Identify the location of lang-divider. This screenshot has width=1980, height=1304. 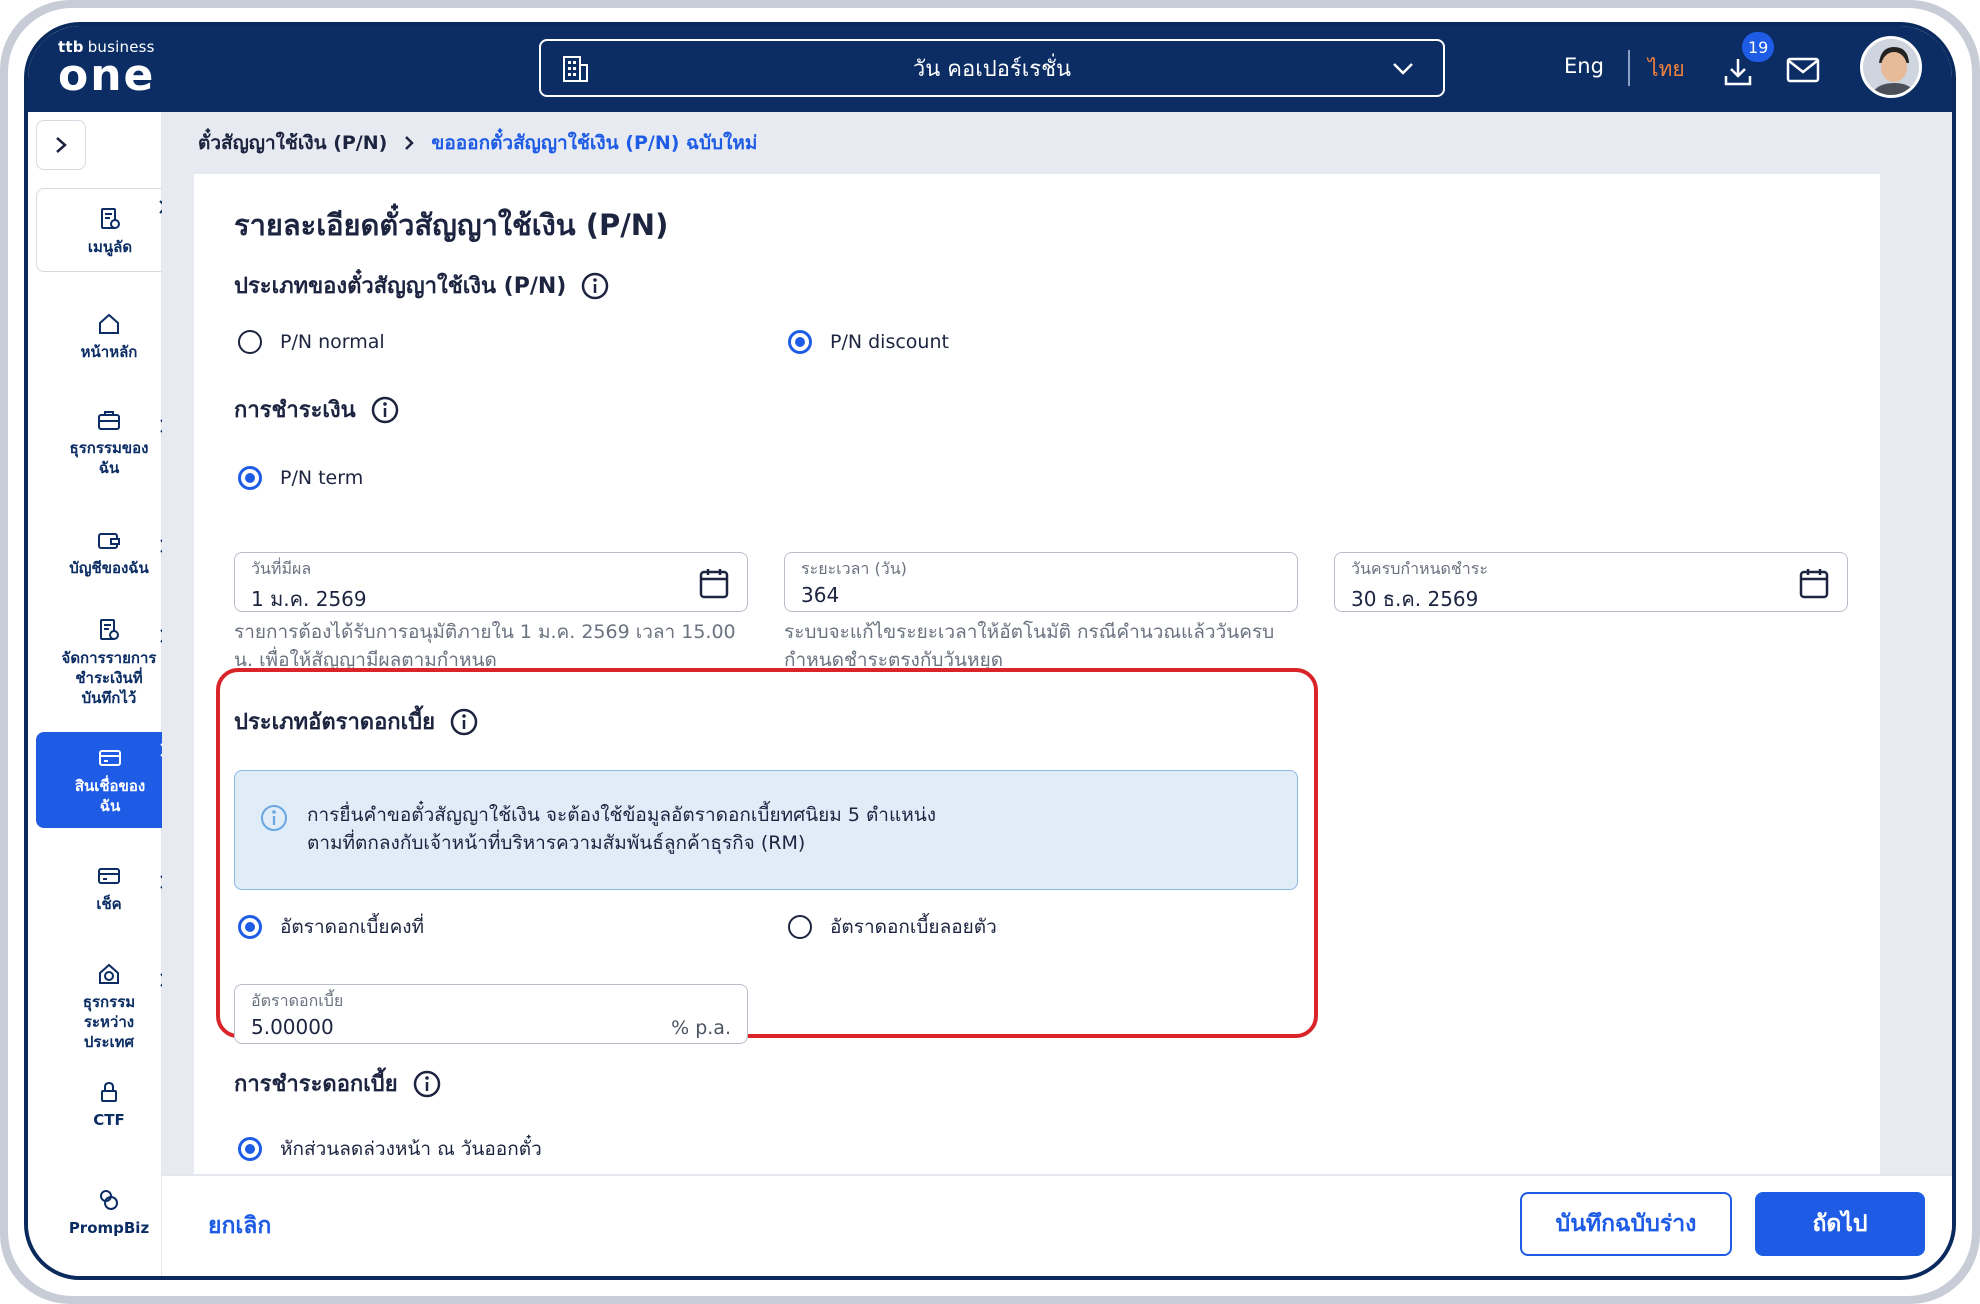
(1629, 68).